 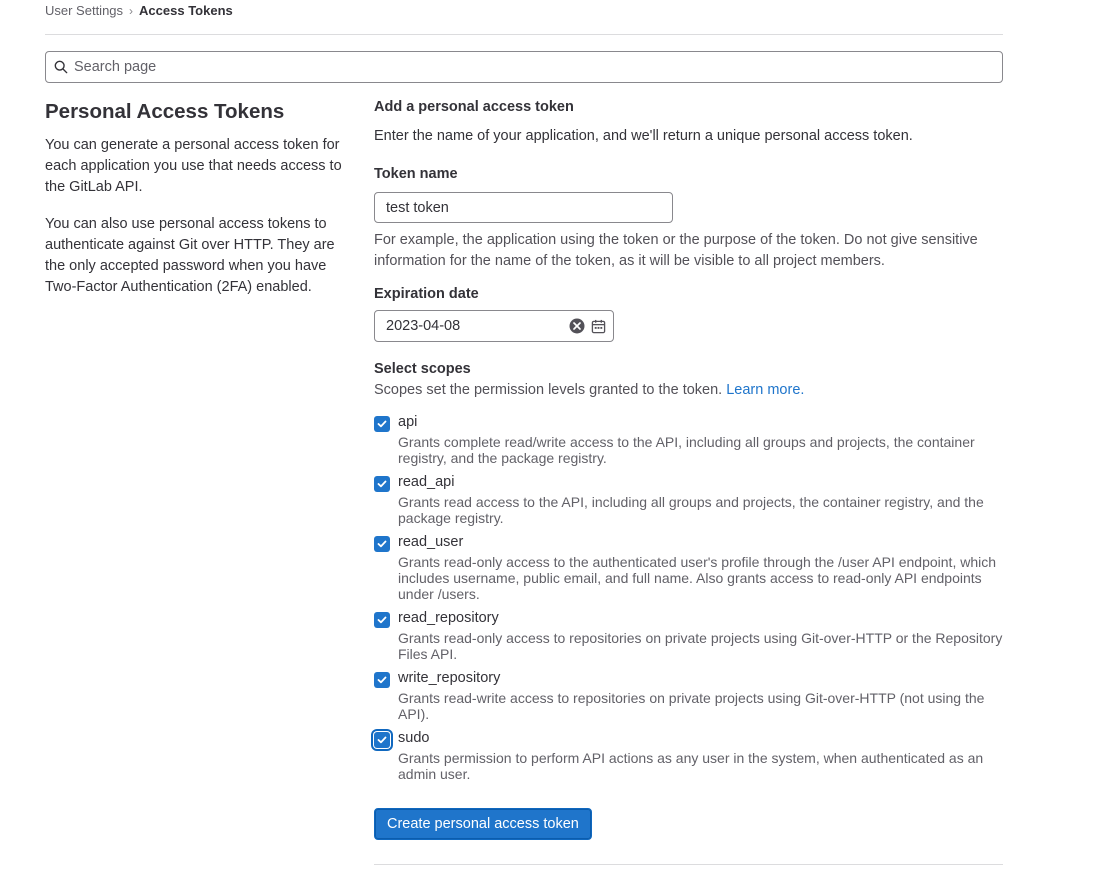 I want to click on expiration-label: Expiration date, so click(x=426, y=294).